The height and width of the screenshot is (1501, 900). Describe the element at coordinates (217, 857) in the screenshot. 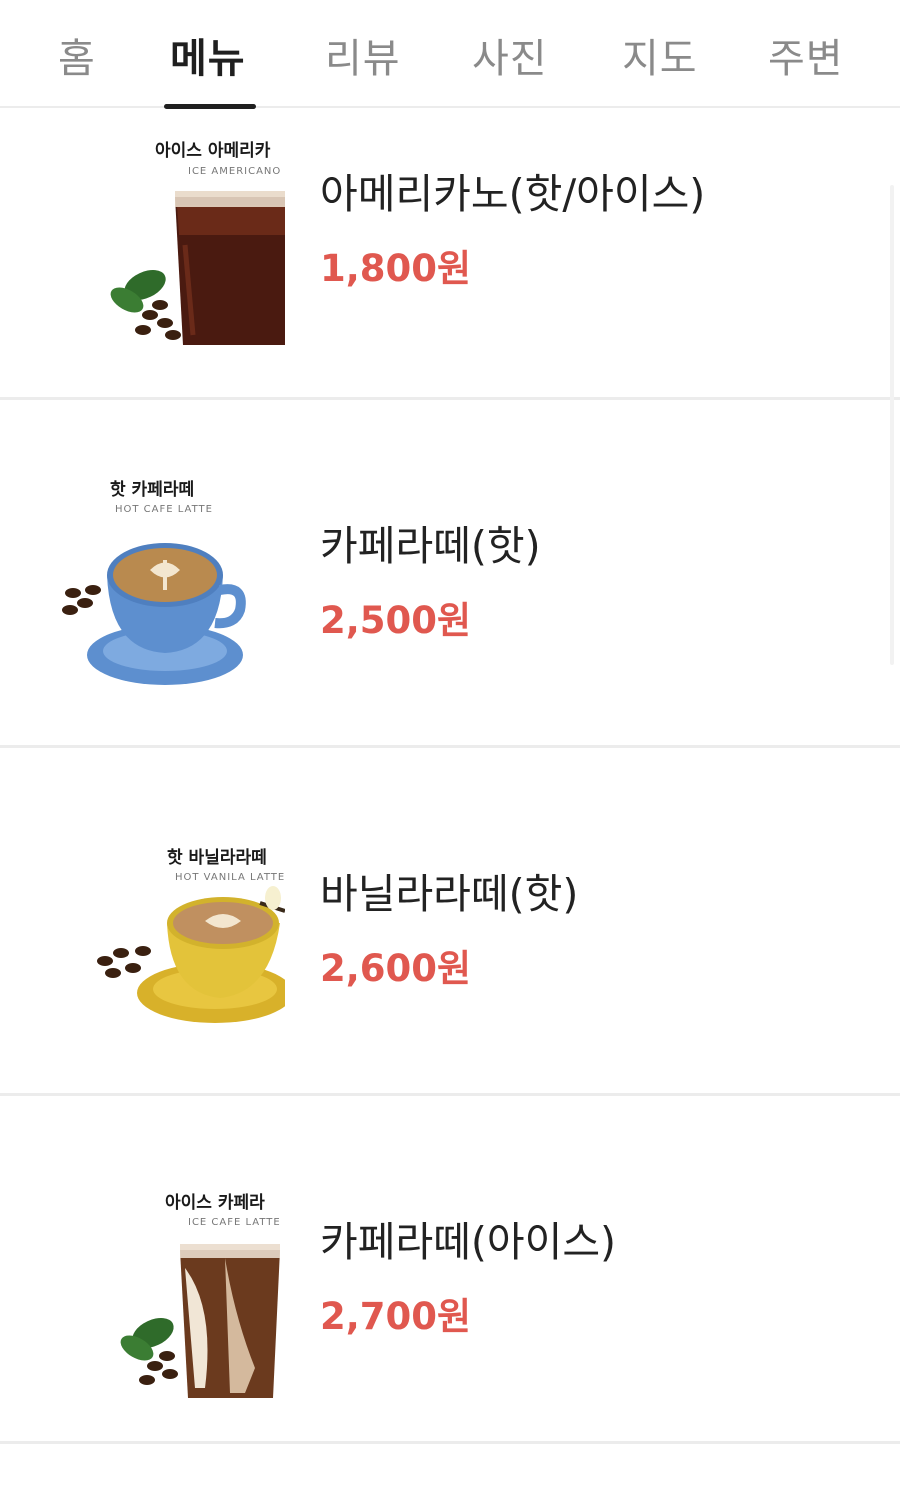

I see `thumb-title: 핫 바닐라라떼` at that location.